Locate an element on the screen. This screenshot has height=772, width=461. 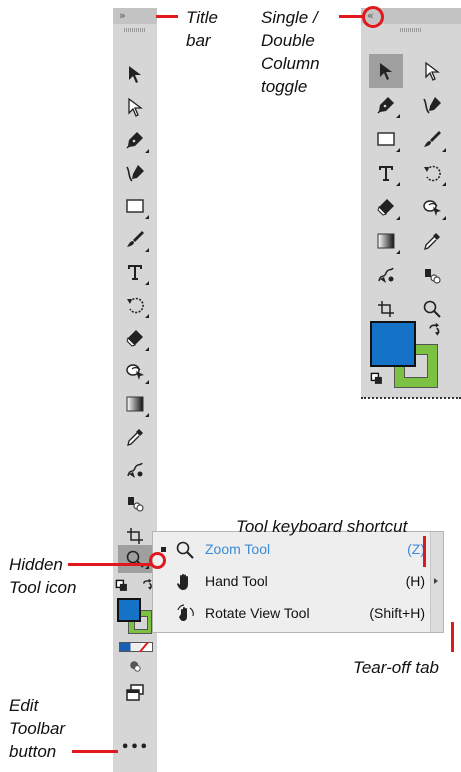
toolbar-single-column: ›› ••• is located at coordinates (135, 390).